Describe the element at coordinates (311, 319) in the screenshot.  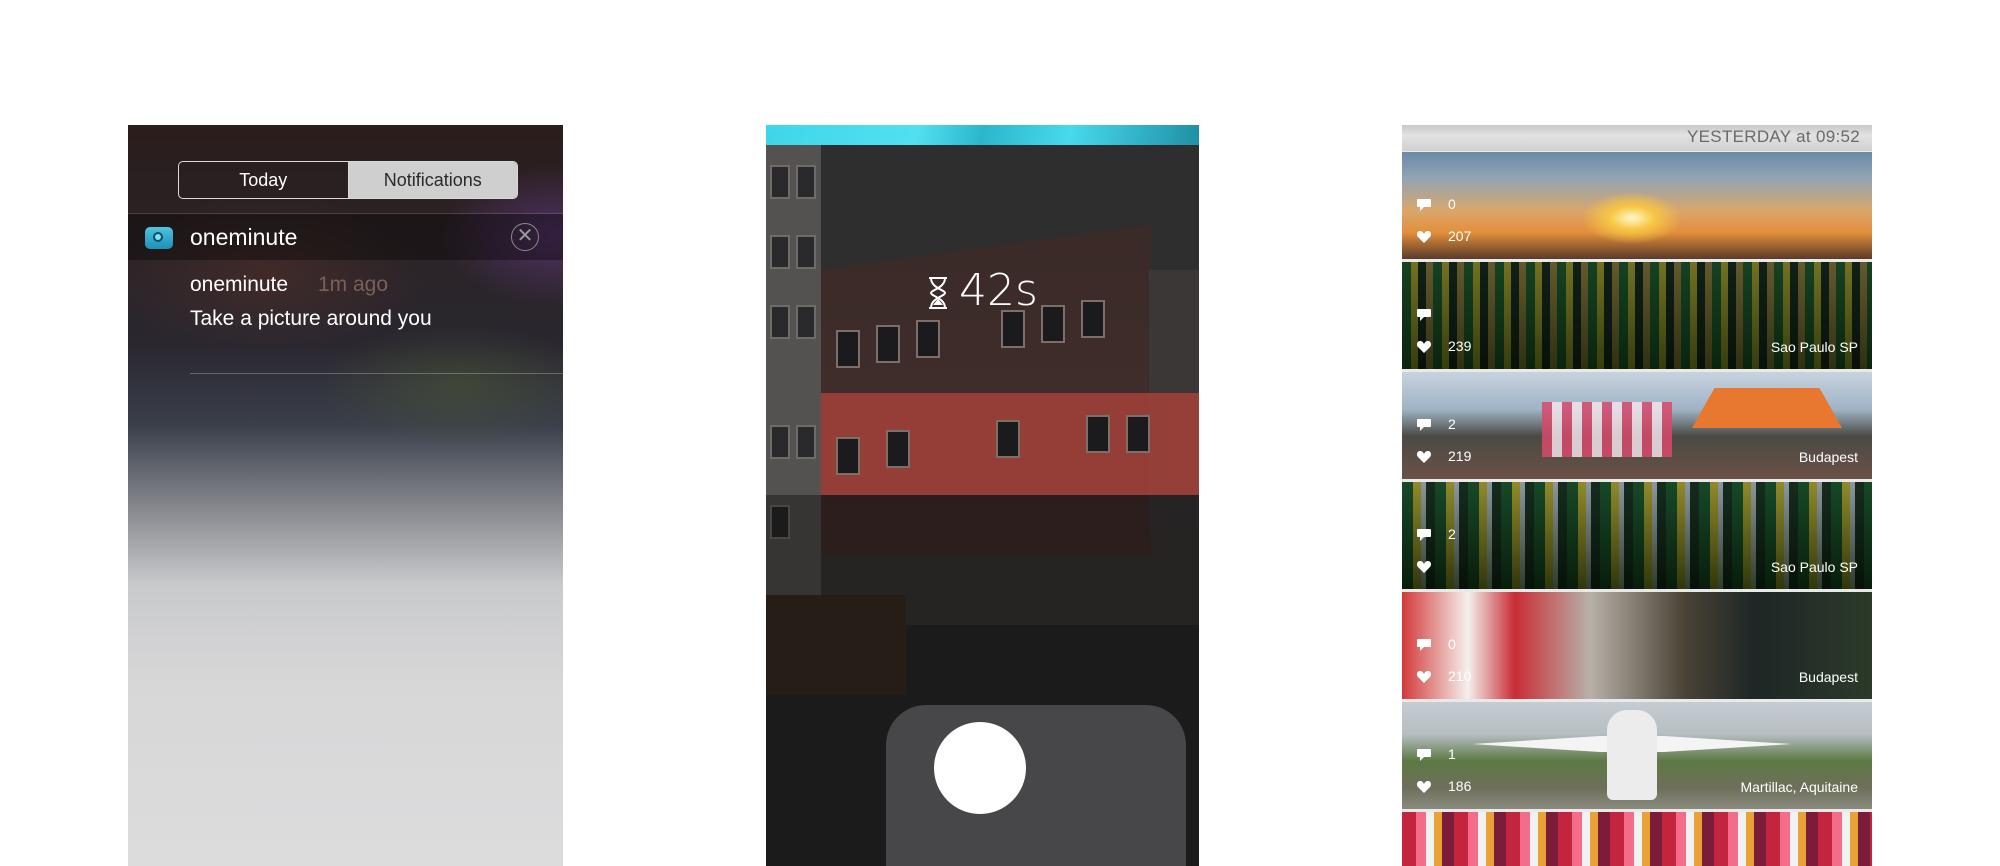
I see `notification-body: Take a picture around you` at that location.